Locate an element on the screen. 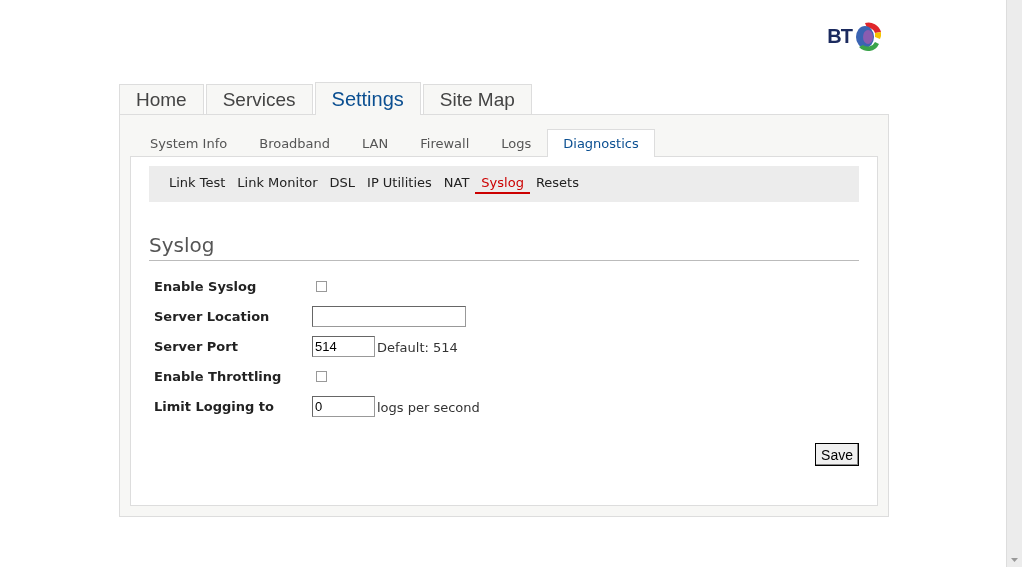  section-link: Link Test is located at coordinates (197, 184).